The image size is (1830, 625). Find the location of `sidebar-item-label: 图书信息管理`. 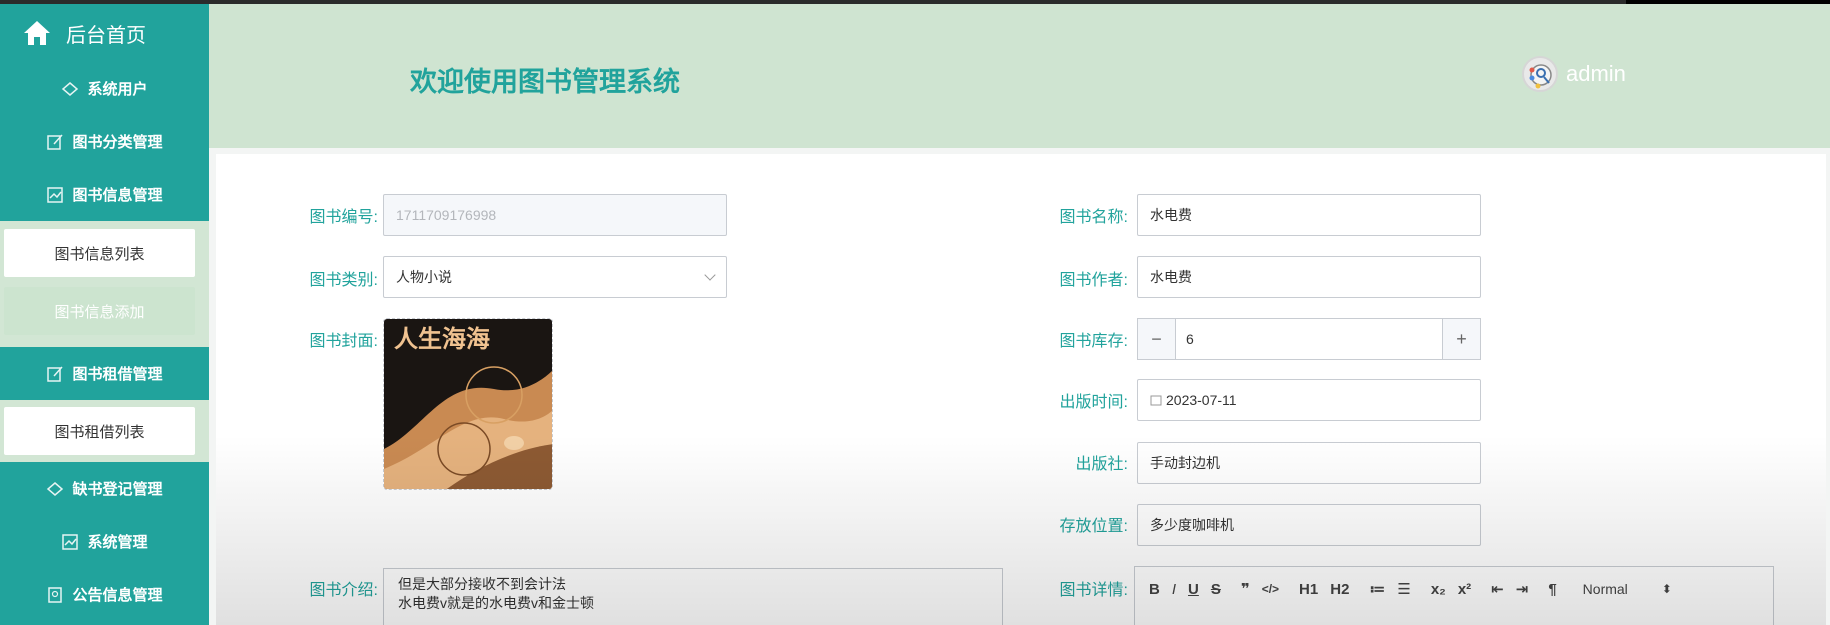

sidebar-item-label: 图书信息管理 is located at coordinates (117, 195).